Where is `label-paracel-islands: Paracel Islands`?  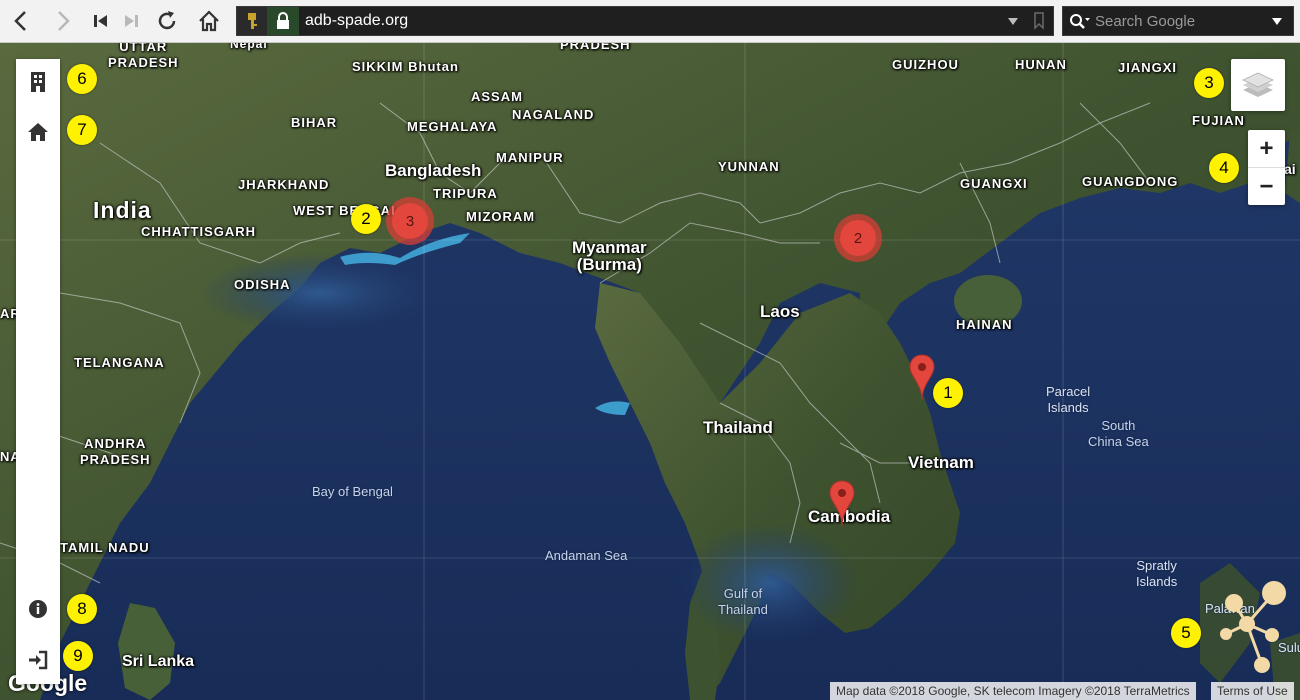
label-paracel-islands: Paracel Islands is located at coordinates (1068, 399).